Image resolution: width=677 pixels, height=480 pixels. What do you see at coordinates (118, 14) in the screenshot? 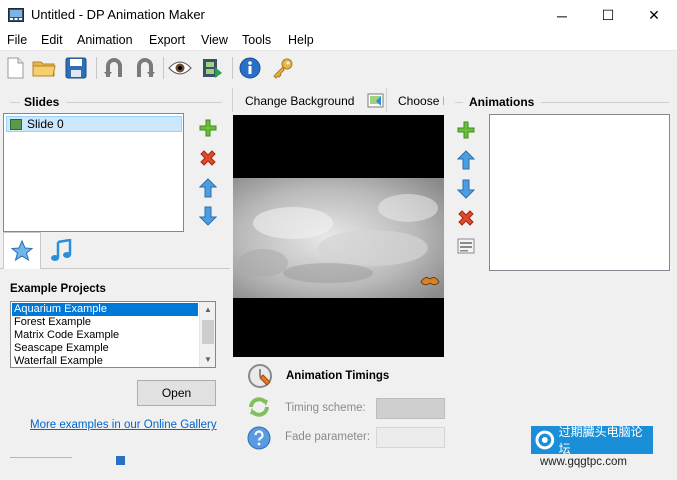
I see `window-title: Untitled - DP Animation Maker` at bounding box center [118, 14].